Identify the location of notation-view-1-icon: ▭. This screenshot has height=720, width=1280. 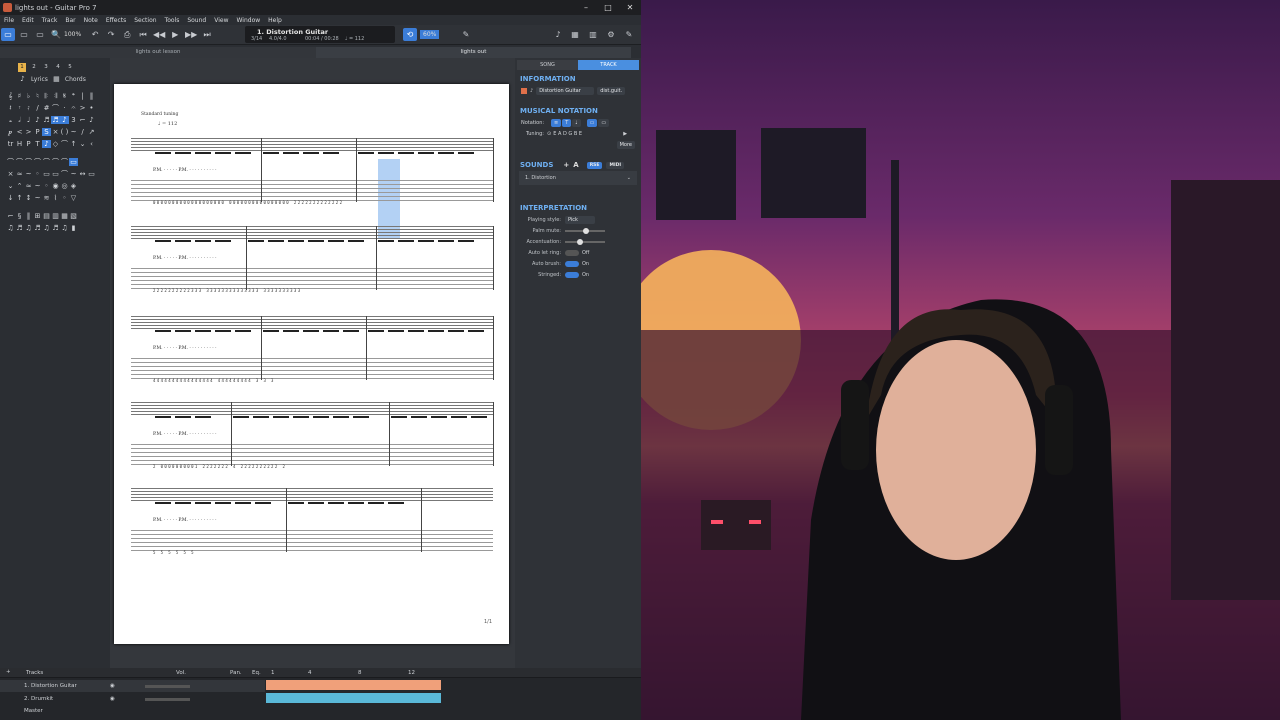
(592, 122).